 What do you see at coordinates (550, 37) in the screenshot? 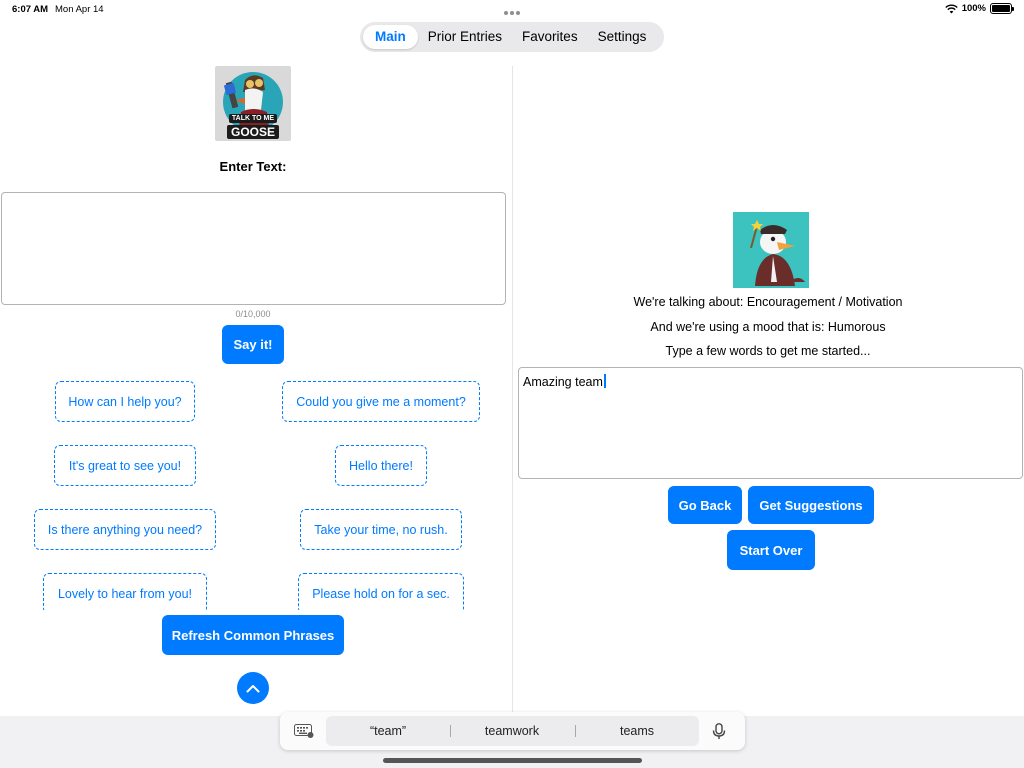
I see `tab-favorites: Favorites` at bounding box center [550, 37].